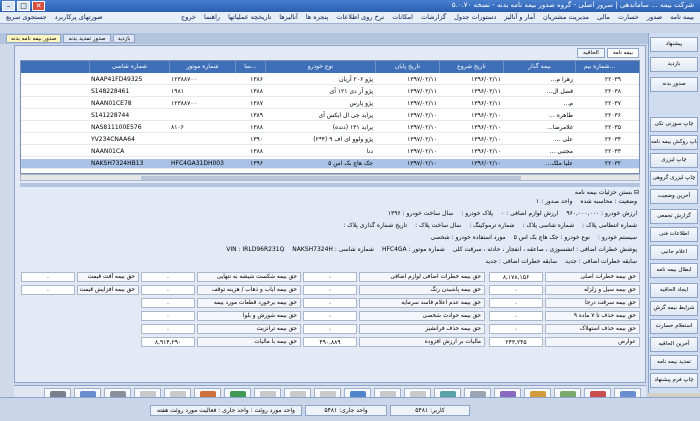 The height and width of the screenshot is (421, 700). What do you see at coordinates (330, 342) in the screenshot?
I see `rate-value: ۴۹۰,۸۸۹` at bounding box center [330, 342].